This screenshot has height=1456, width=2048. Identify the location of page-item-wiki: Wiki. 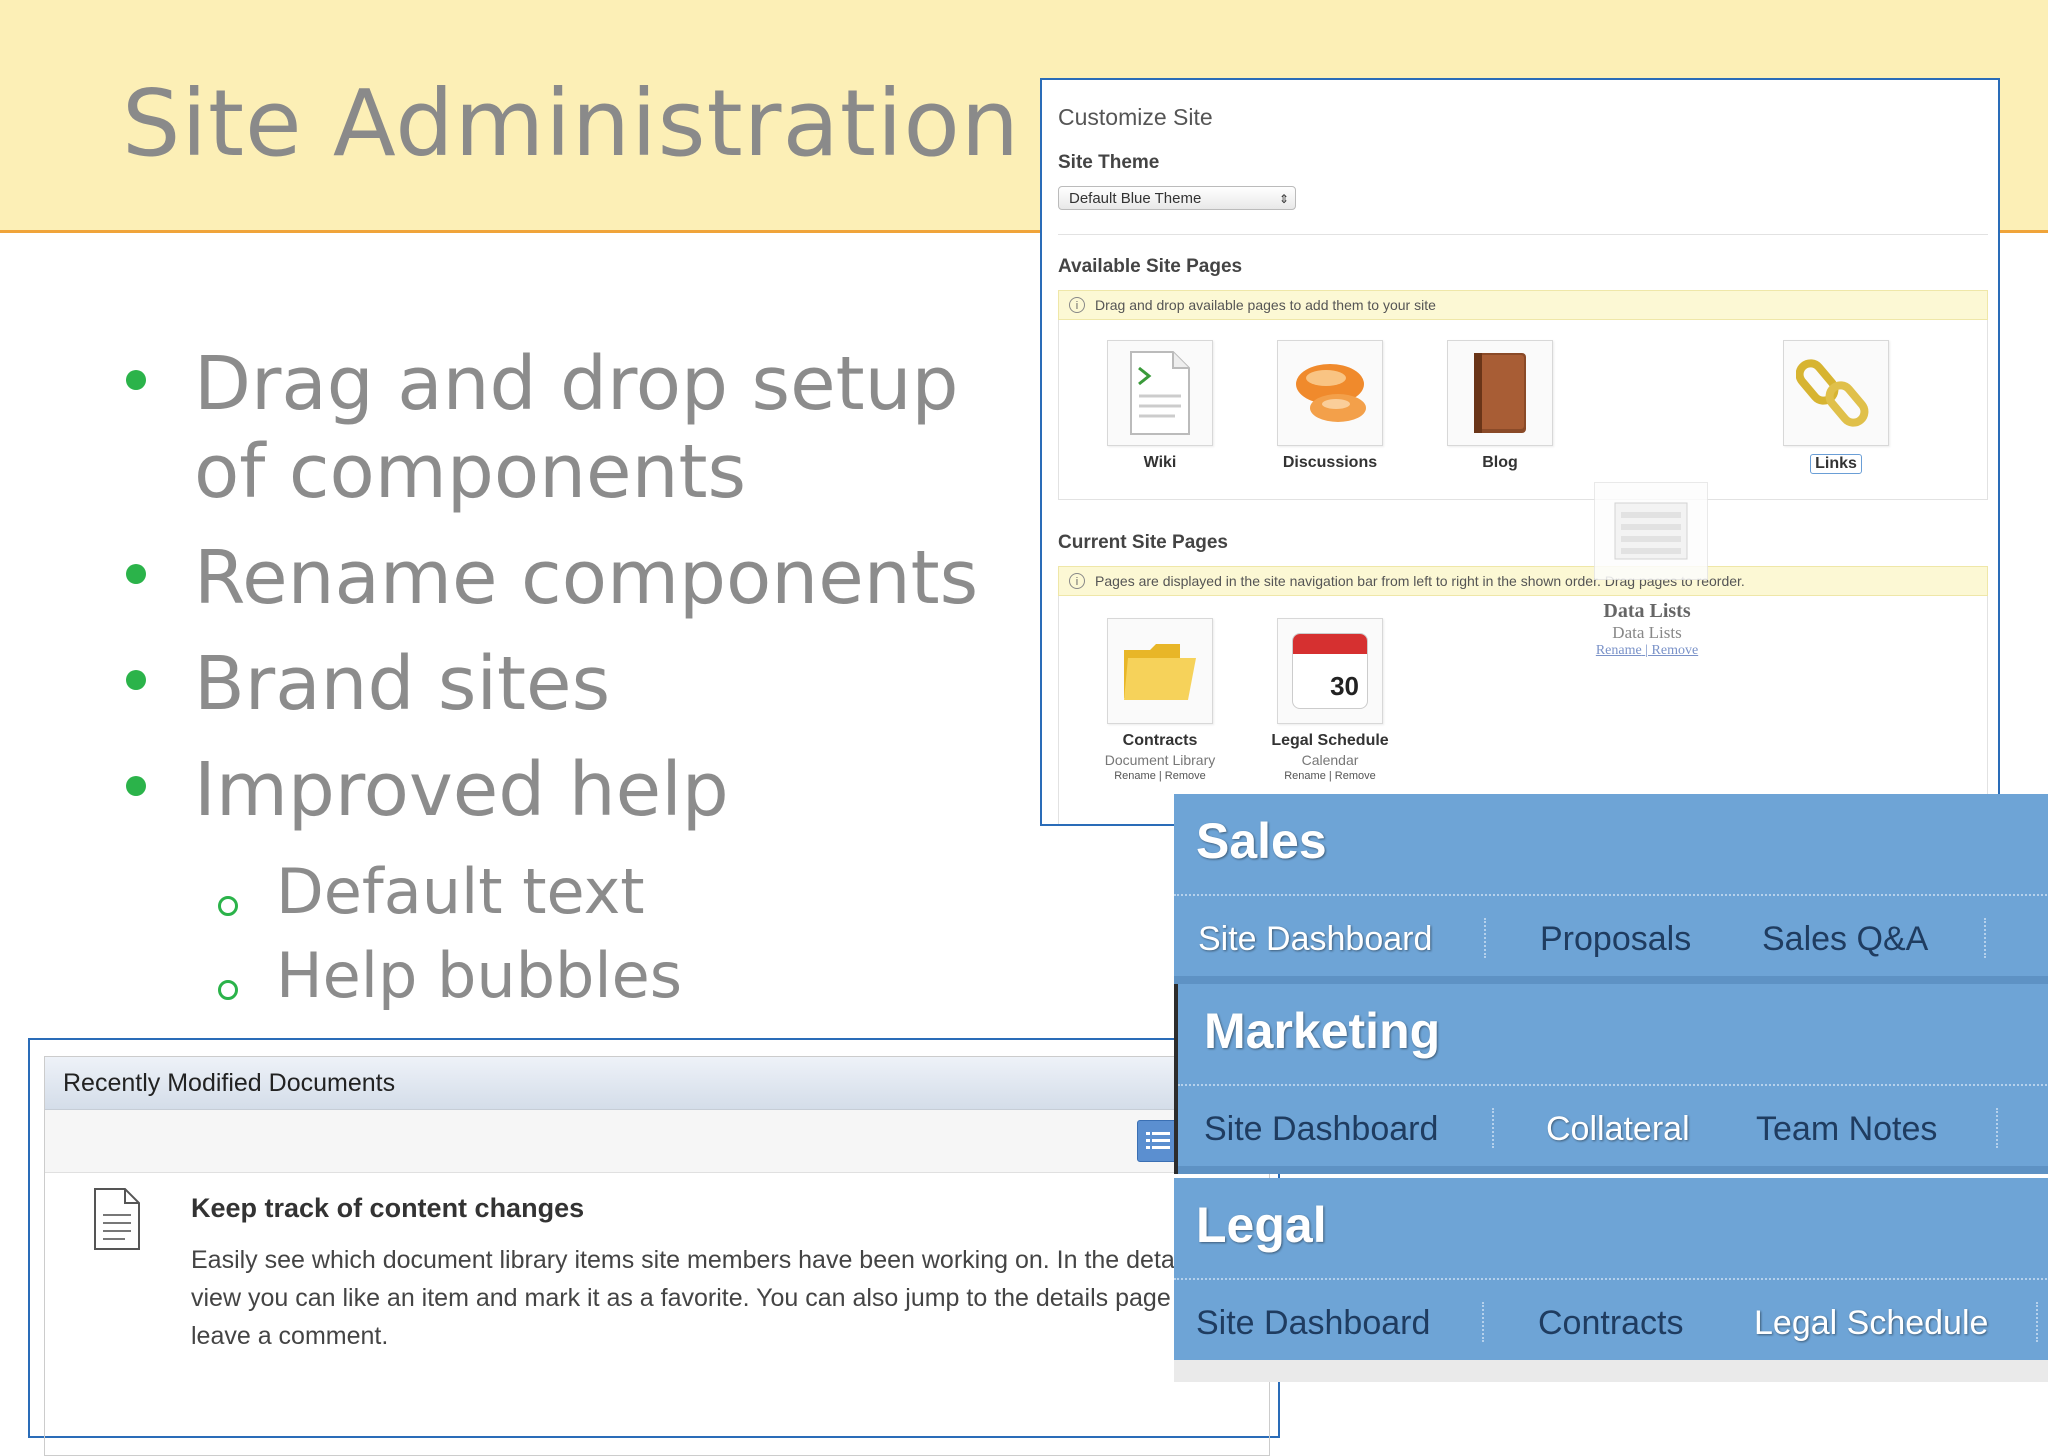
(1160, 406).